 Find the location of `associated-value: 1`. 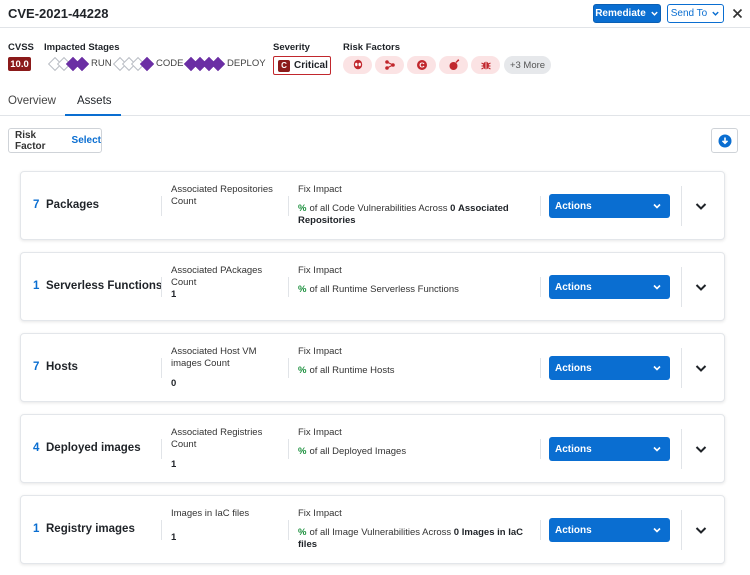

associated-value: 1 is located at coordinates (174, 294).